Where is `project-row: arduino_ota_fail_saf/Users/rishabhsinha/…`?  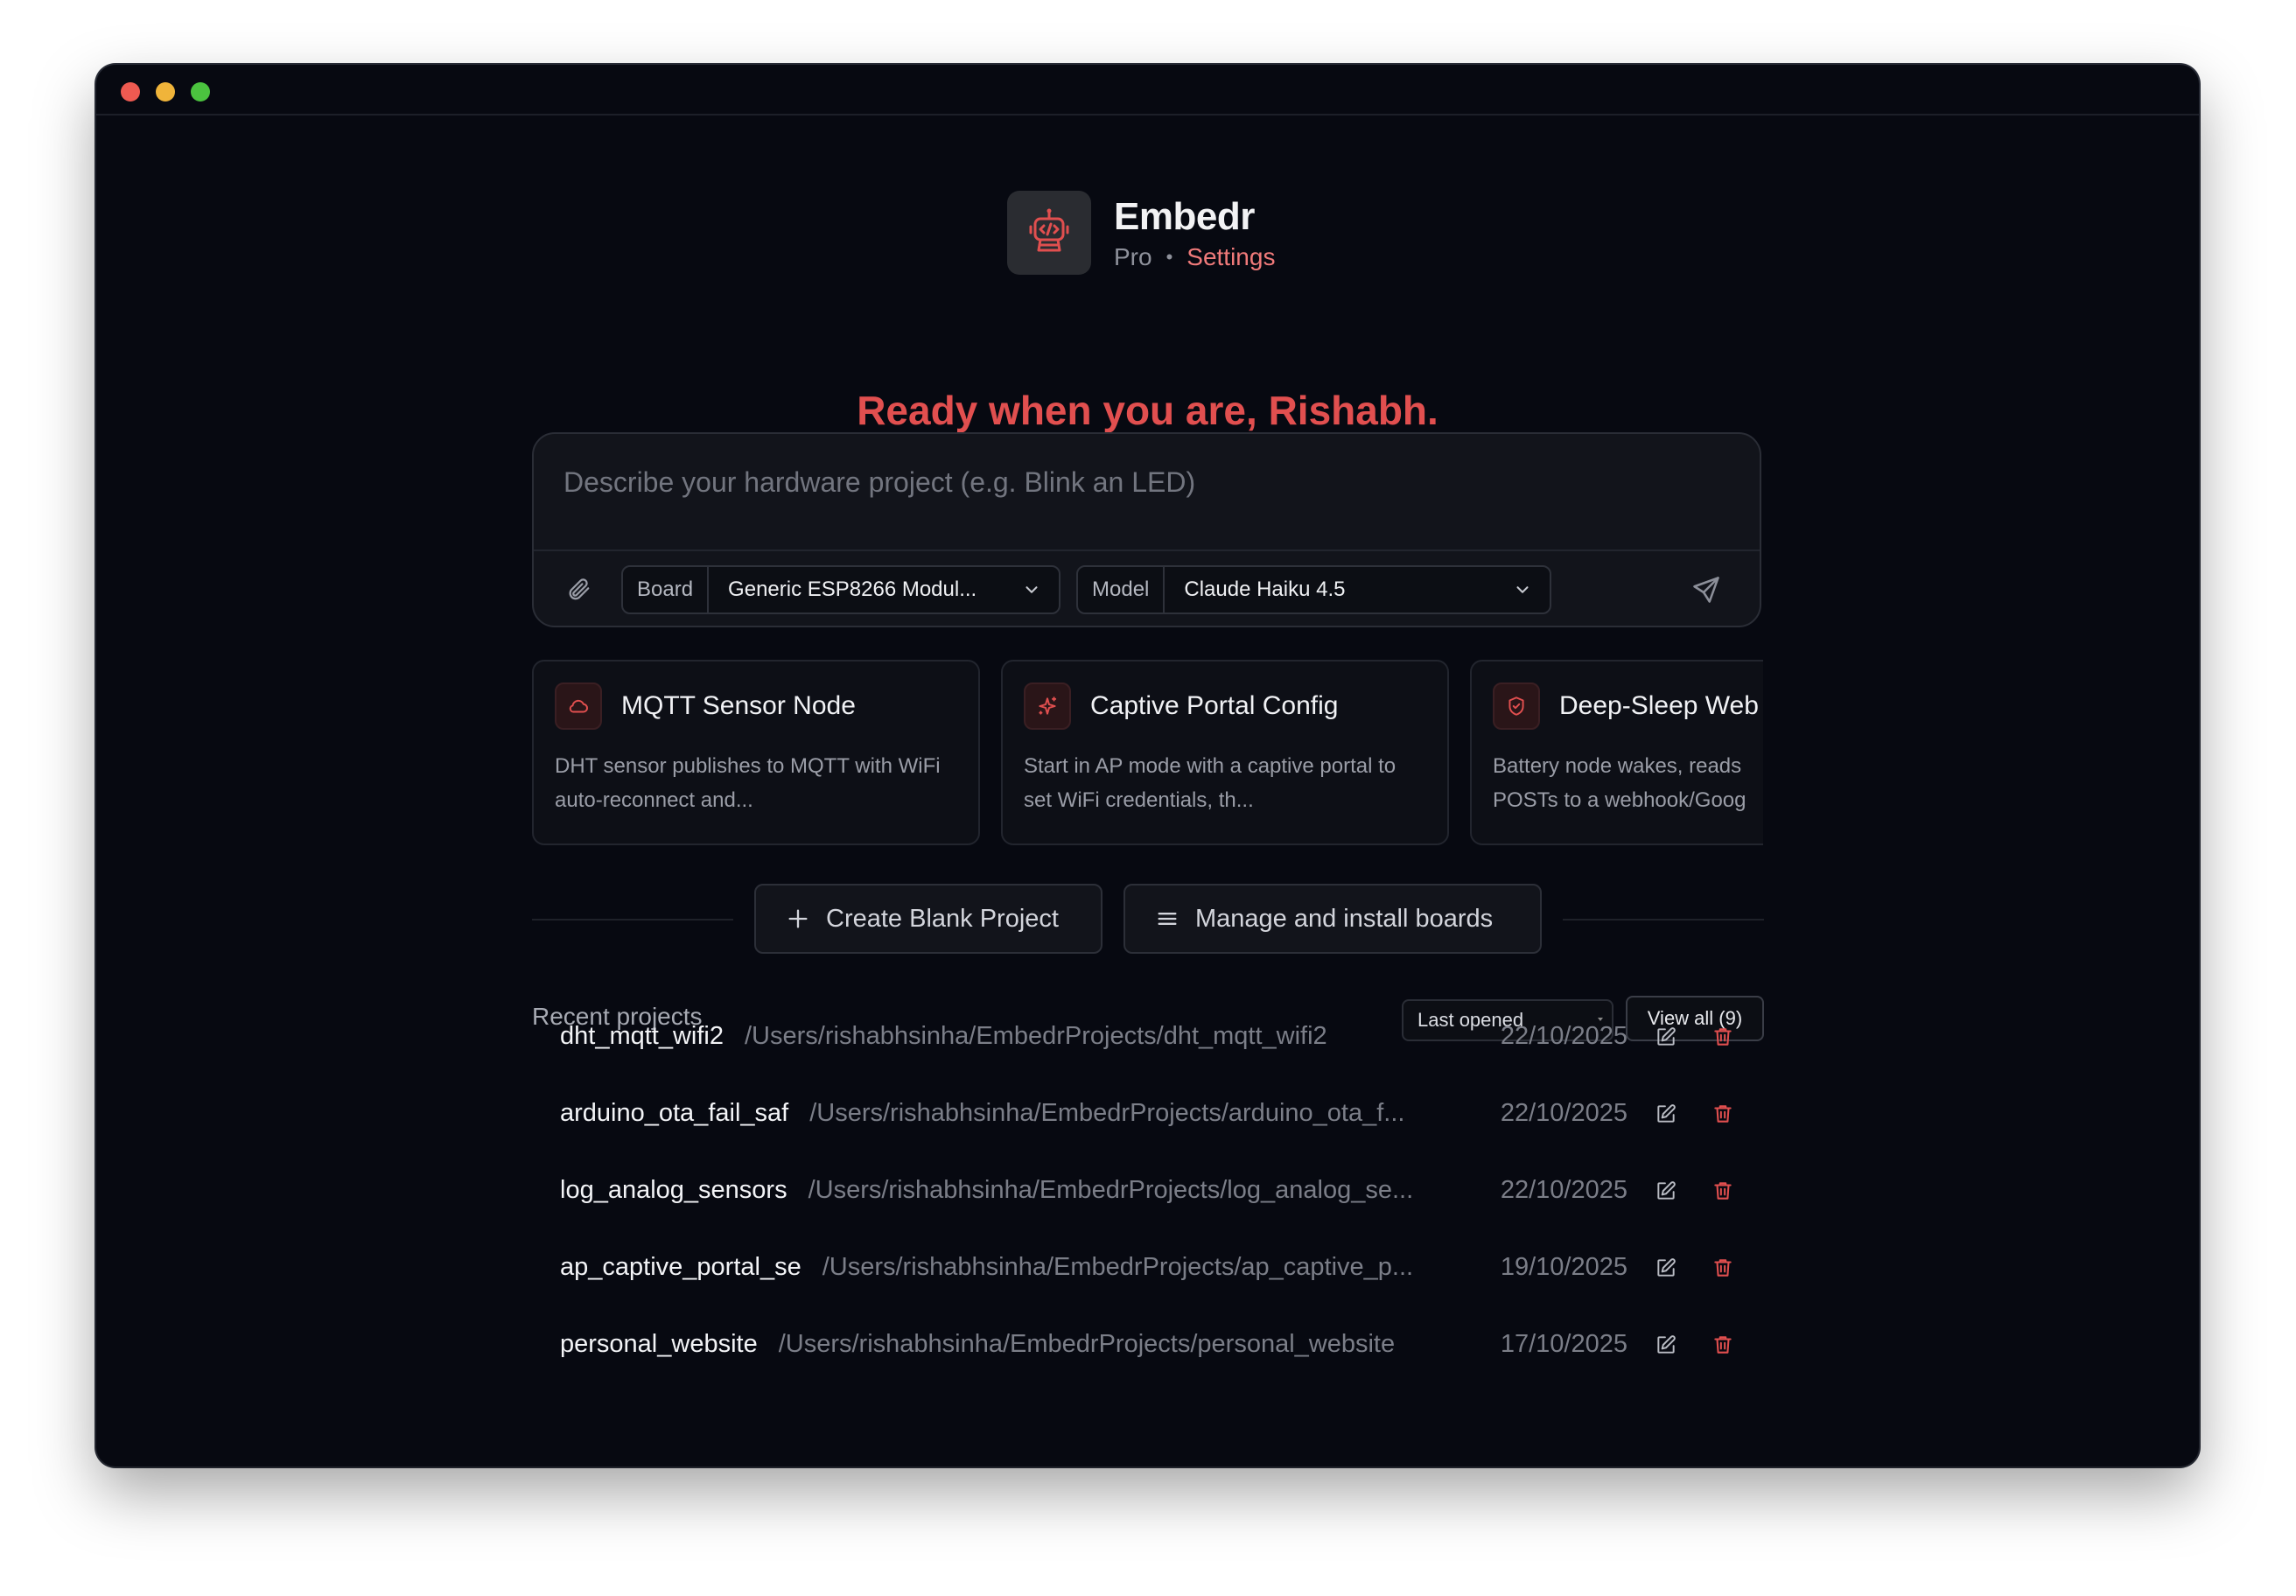 project-row: arduino_ota_fail_saf/Users/rishabhsinha/… is located at coordinates (1155, 1113).